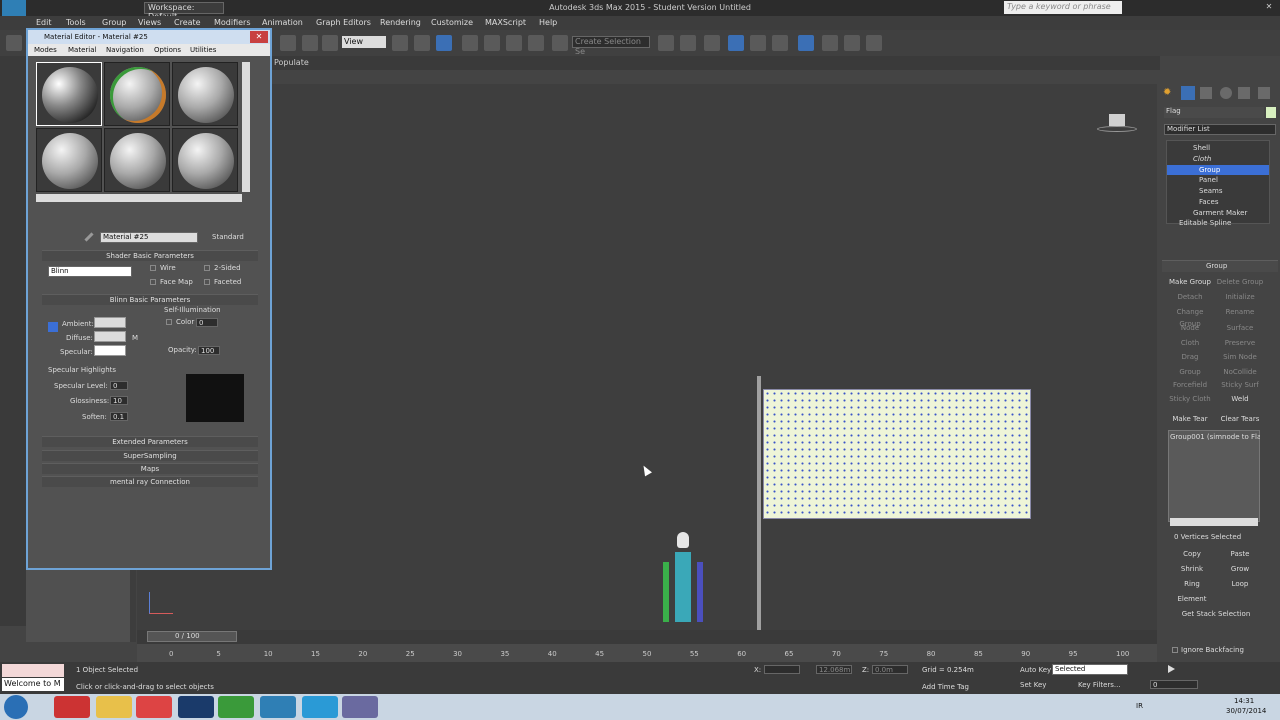  What do you see at coordinates (1206, 93) in the screenshot?
I see `hierarchy-tab-icon` at bounding box center [1206, 93].